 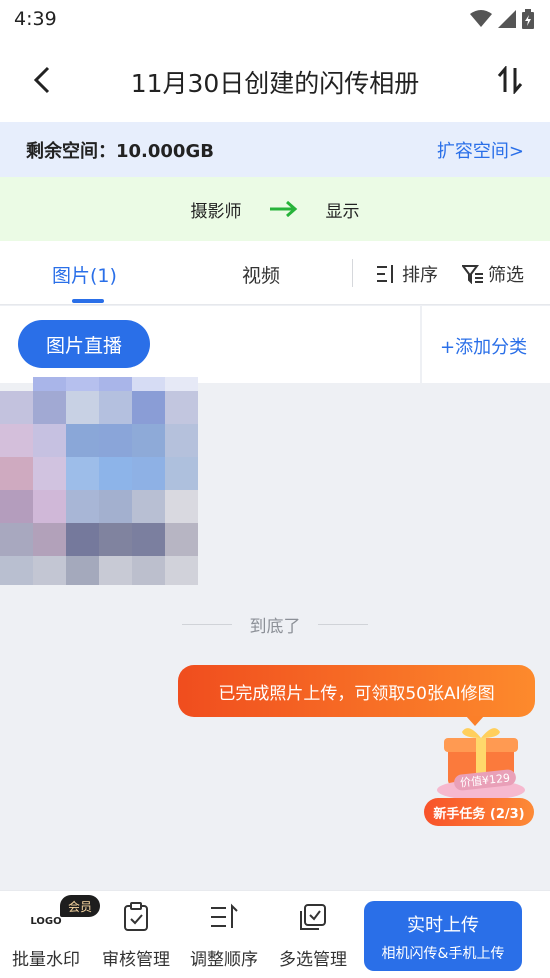 I want to click on photo-thumbnail, so click(x=106, y=481).